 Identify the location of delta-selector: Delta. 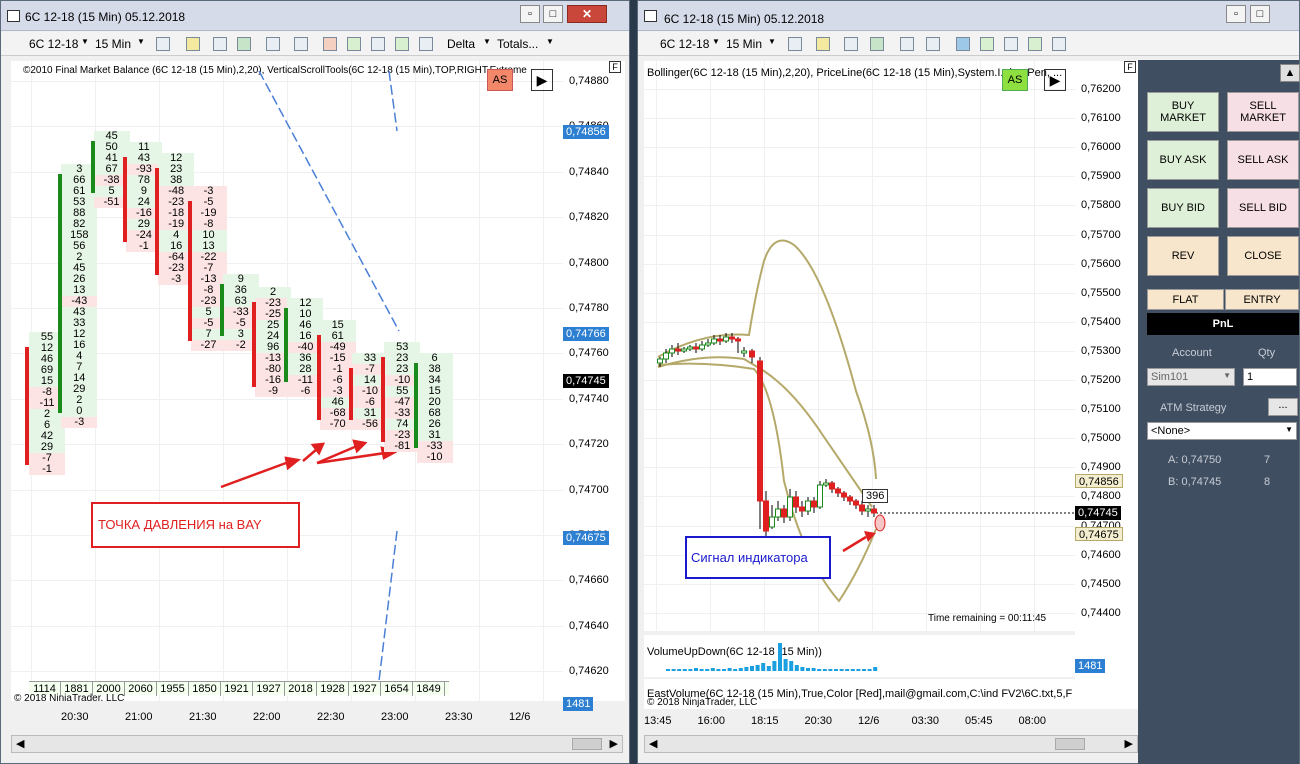
(461, 44).